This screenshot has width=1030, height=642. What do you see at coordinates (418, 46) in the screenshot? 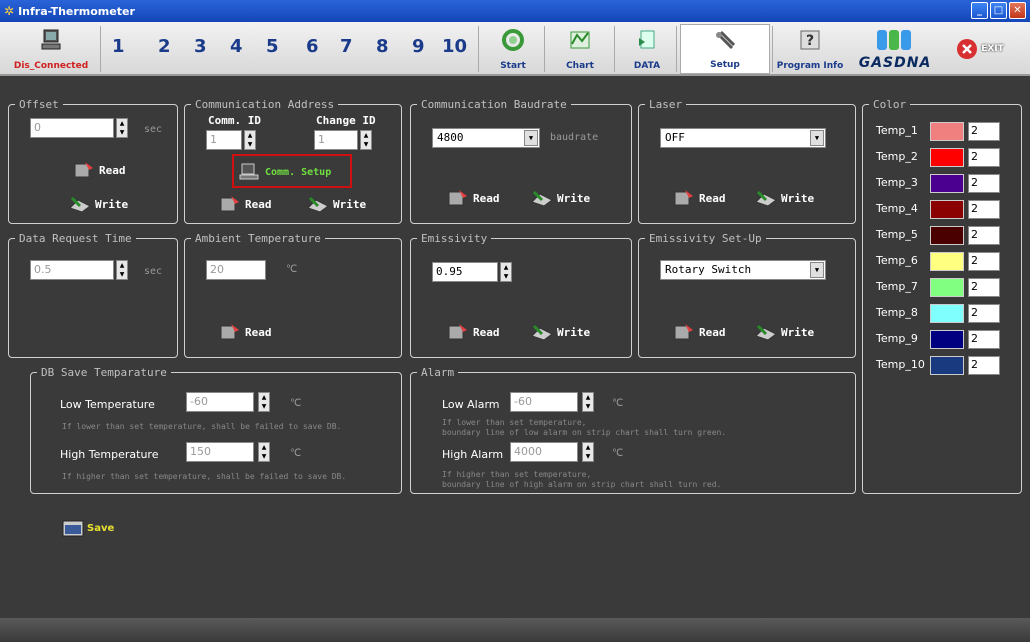
I see `channel-tab-9: 9` at bounding box center [418, 46].